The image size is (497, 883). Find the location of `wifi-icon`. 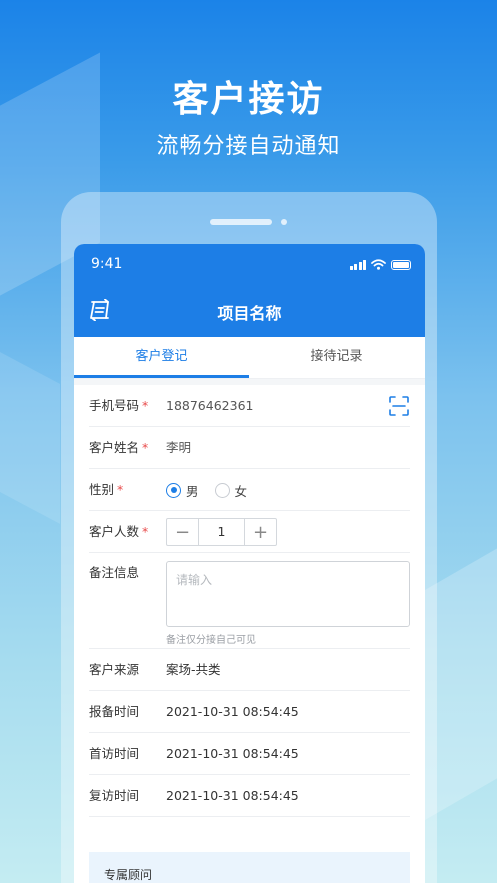

wifi-icon is located at coordinates (378, 264).